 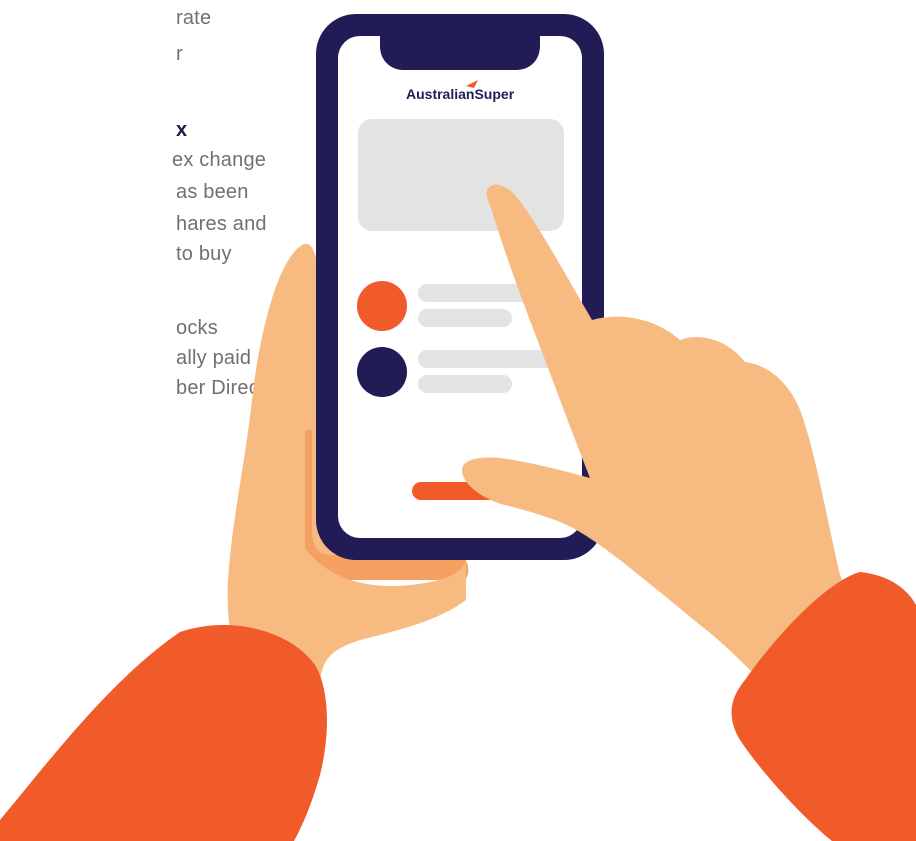 I want to click on list-item-dot-navy, so click(x=382, y=372).